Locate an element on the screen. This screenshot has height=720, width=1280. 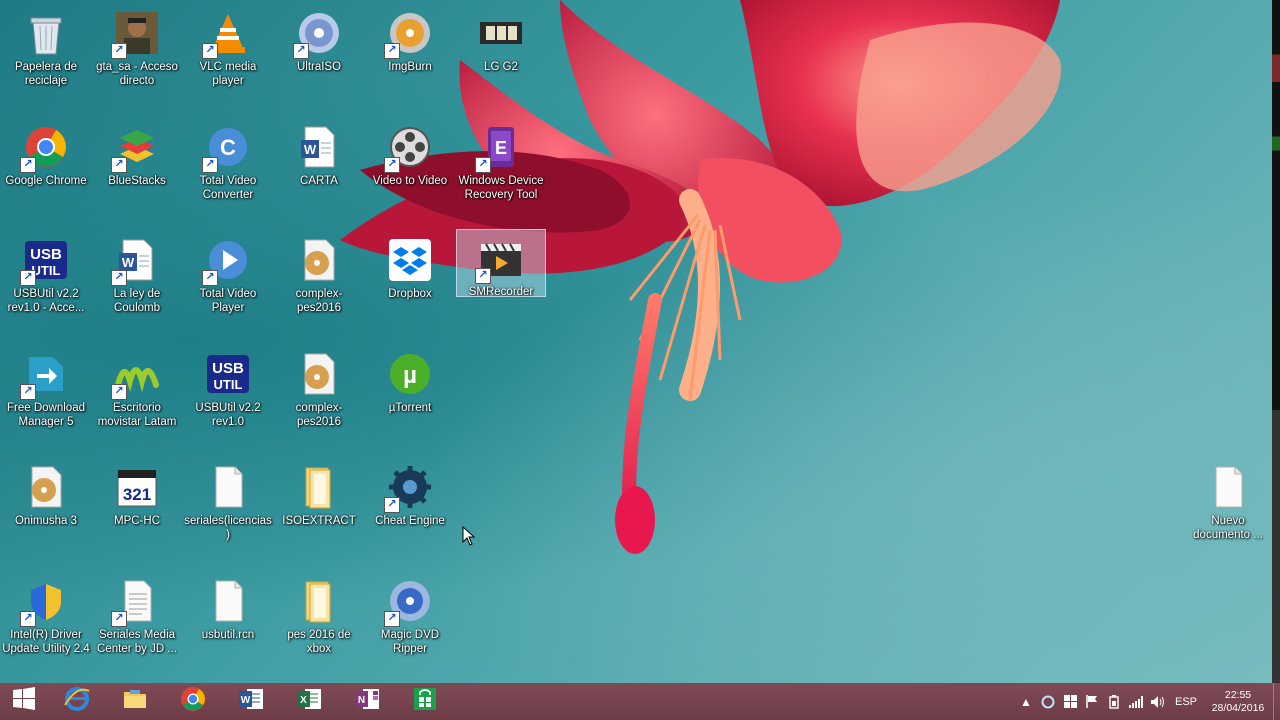
taskbar-chrome-button is located at coordinates (193, 701).